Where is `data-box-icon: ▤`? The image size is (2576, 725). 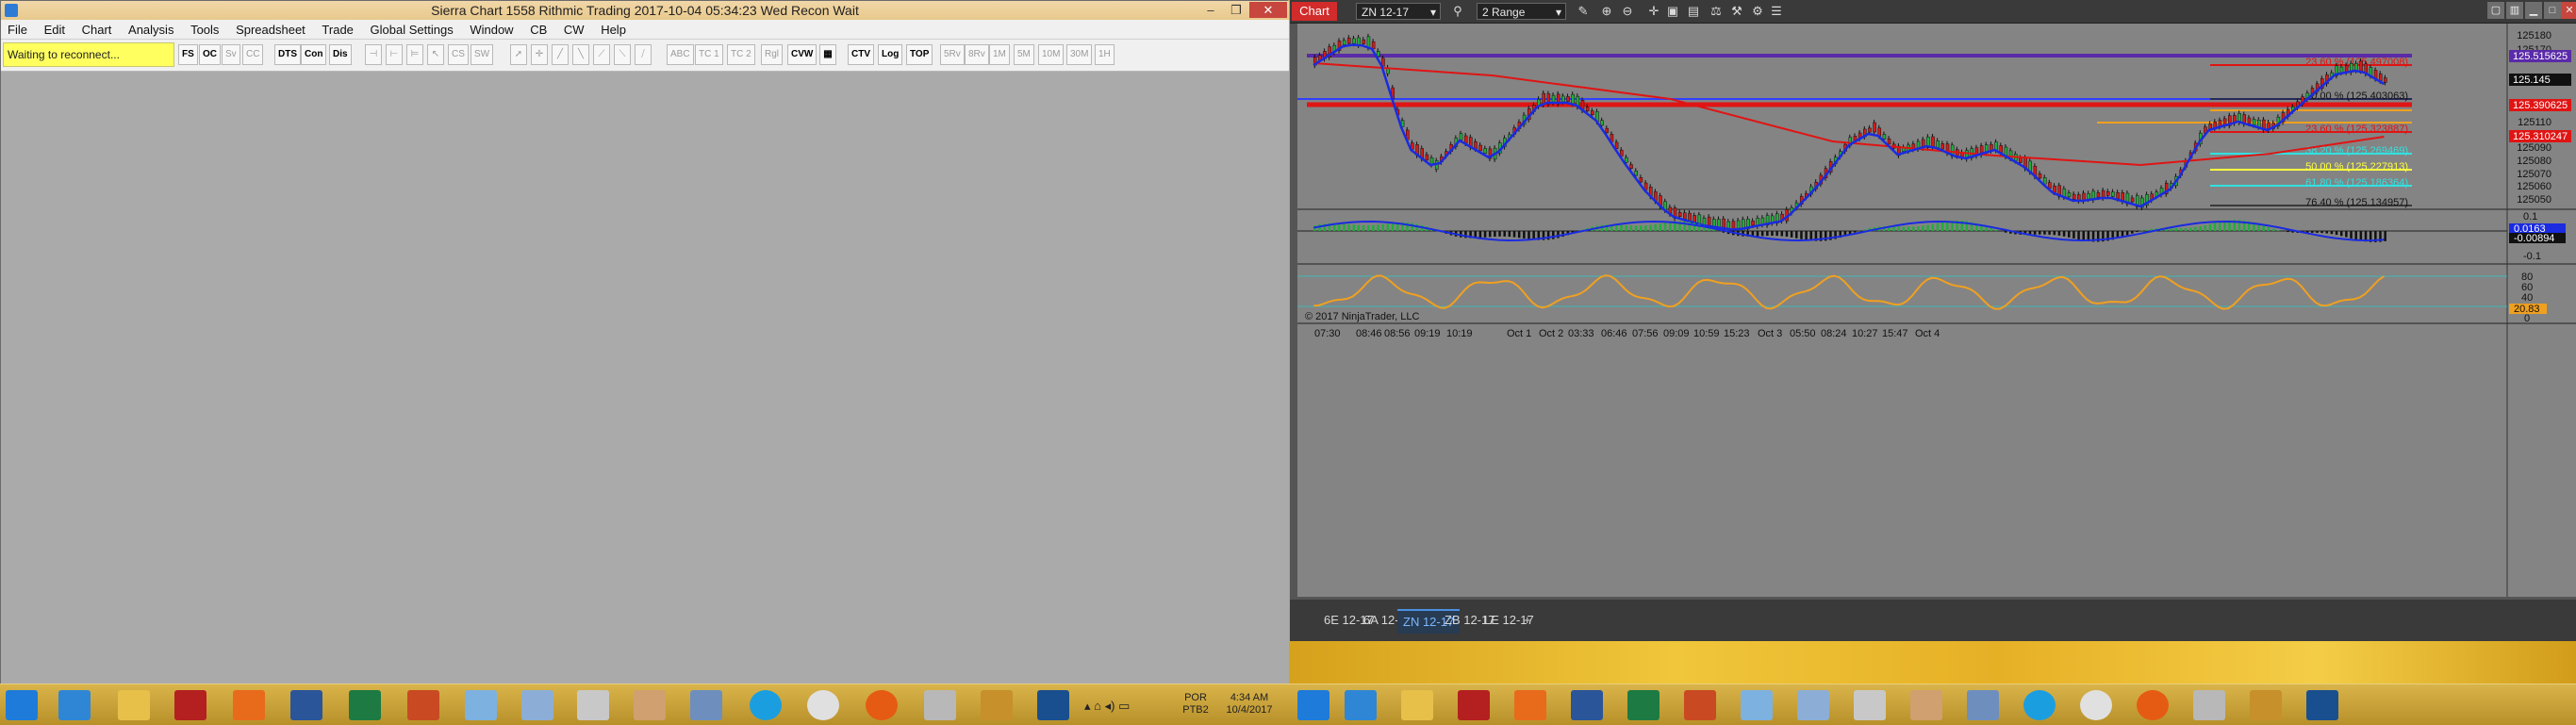
data-box-icon: ▤ is located at coordinates (1693, 12).